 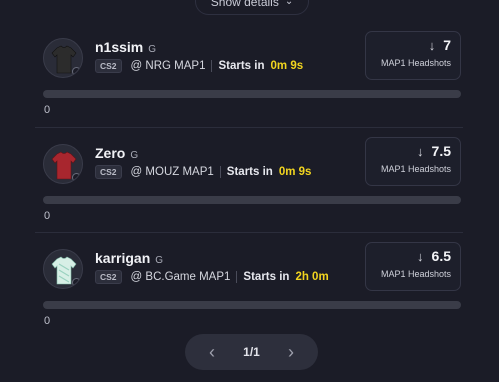 I want to click on player-name: karrigan, so click(x=123, y=258).